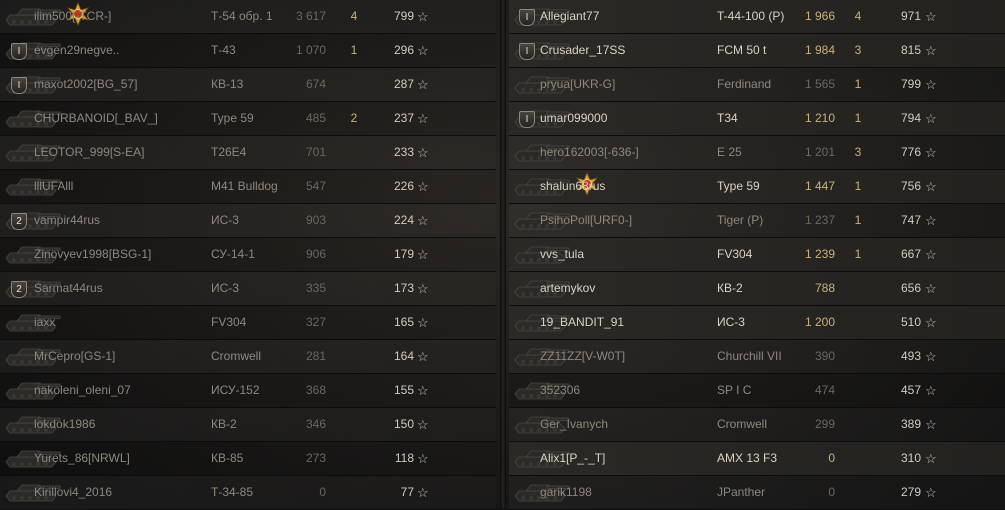 This screenshot has height=510, width=1005. What do you see at coordinates (620, 152) in the screenshot?
I see `player-name: hero162003[-636-]` at bounding box center [620, 152].